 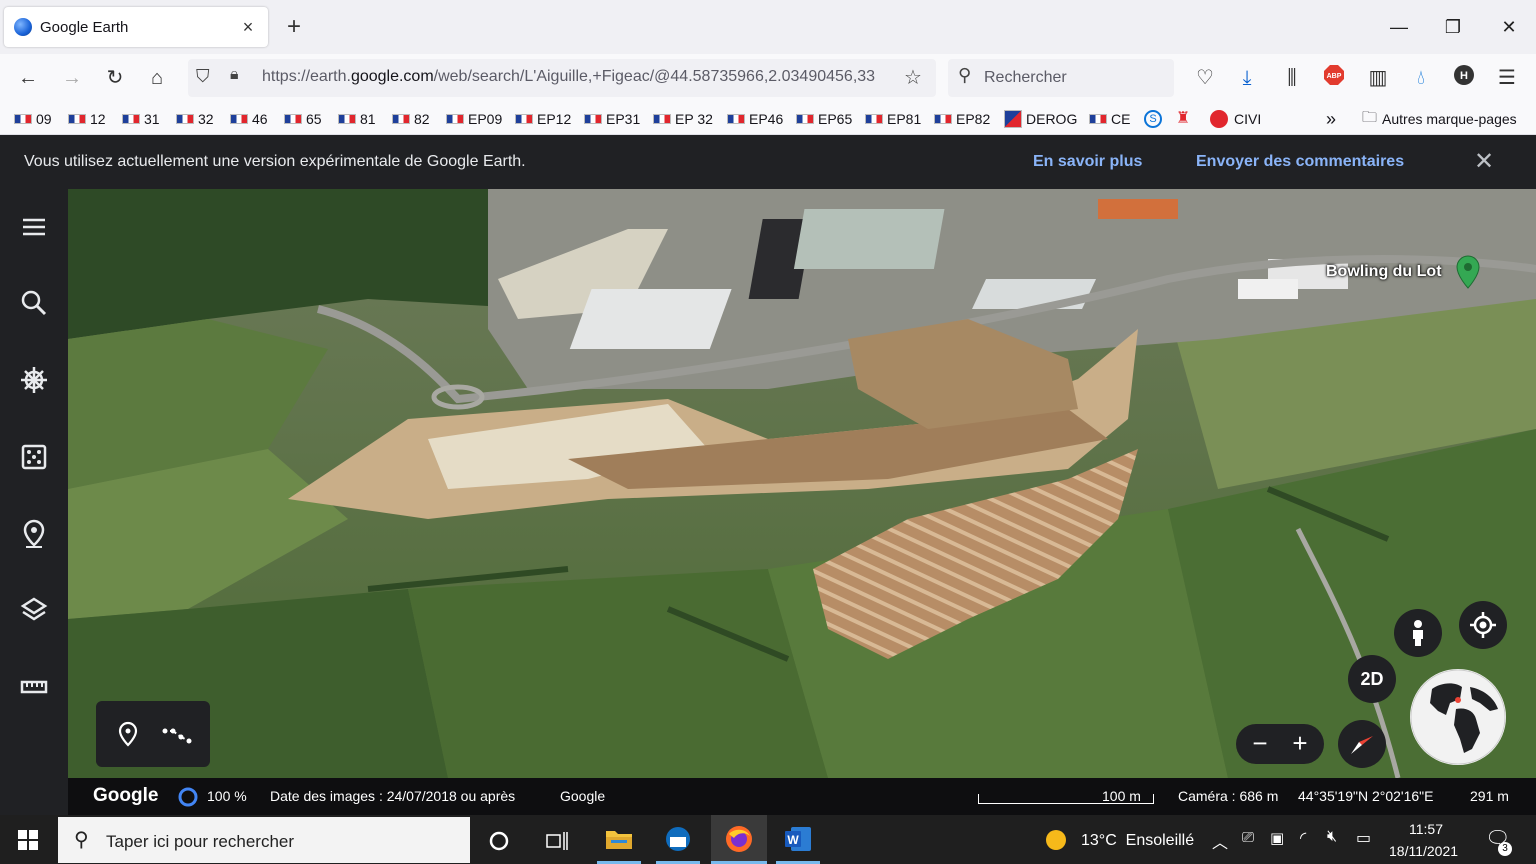 What do you see at coordinates (1331, 119) in the screenshot?
I see `bookmarks-overflow-chevron-icon: »` at bounding box center [1331, 119].